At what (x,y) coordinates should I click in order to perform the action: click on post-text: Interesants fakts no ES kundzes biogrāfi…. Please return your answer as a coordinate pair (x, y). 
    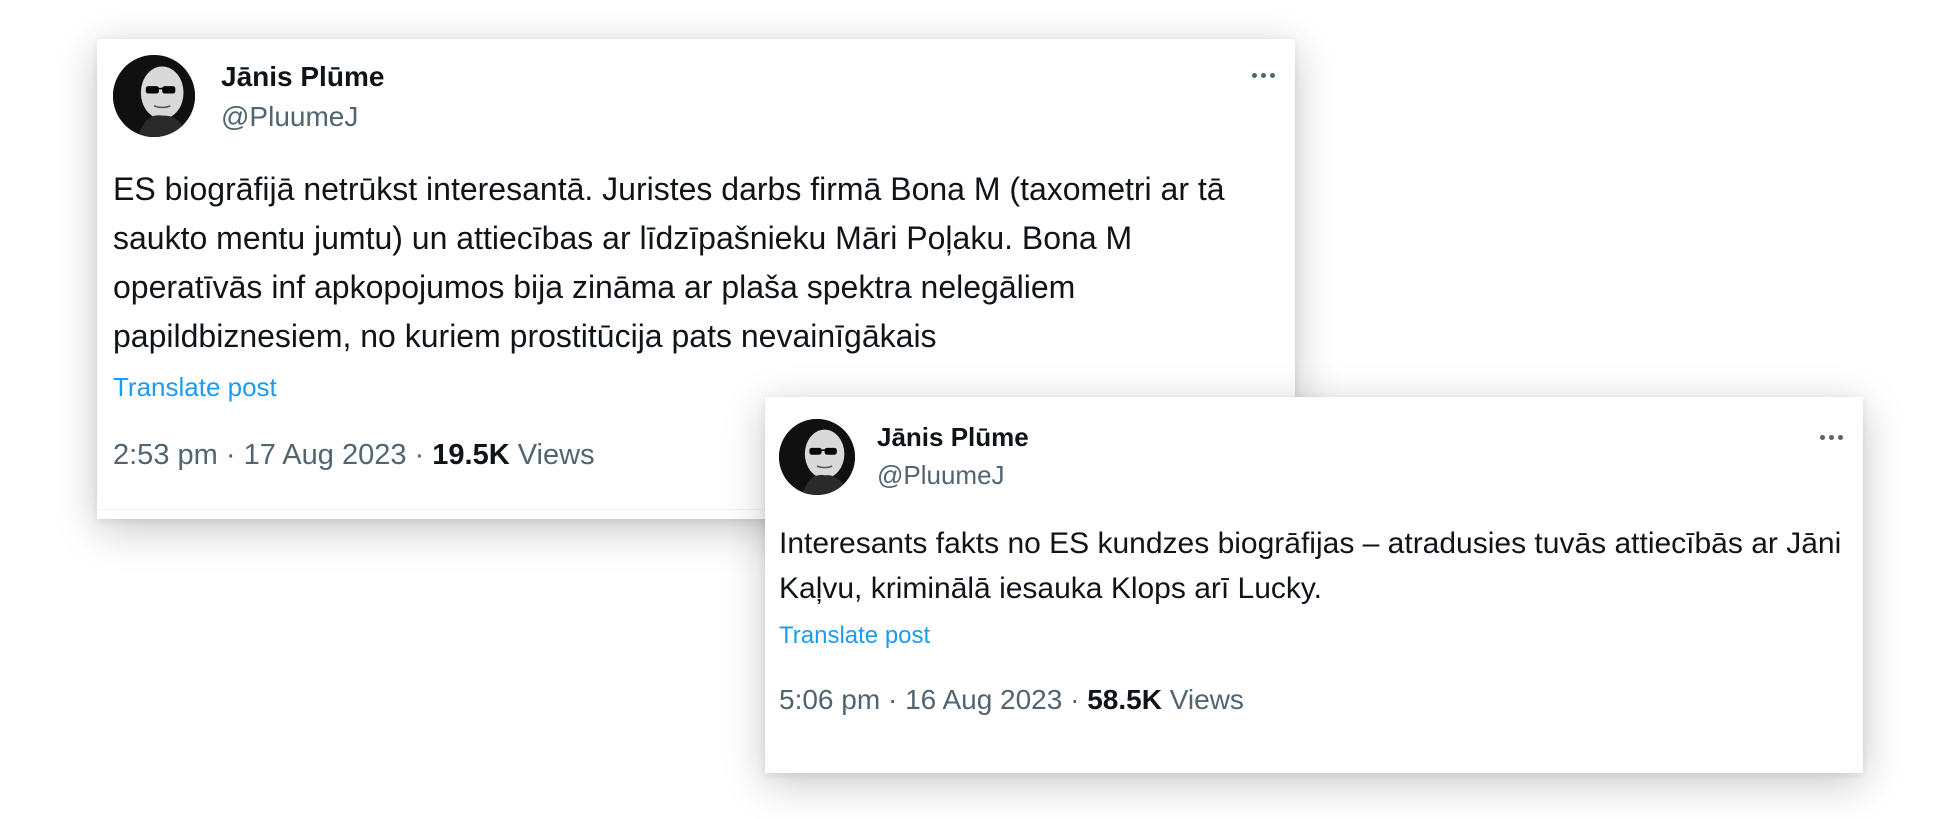
    Looking at the image, I should click on (1310, 566).